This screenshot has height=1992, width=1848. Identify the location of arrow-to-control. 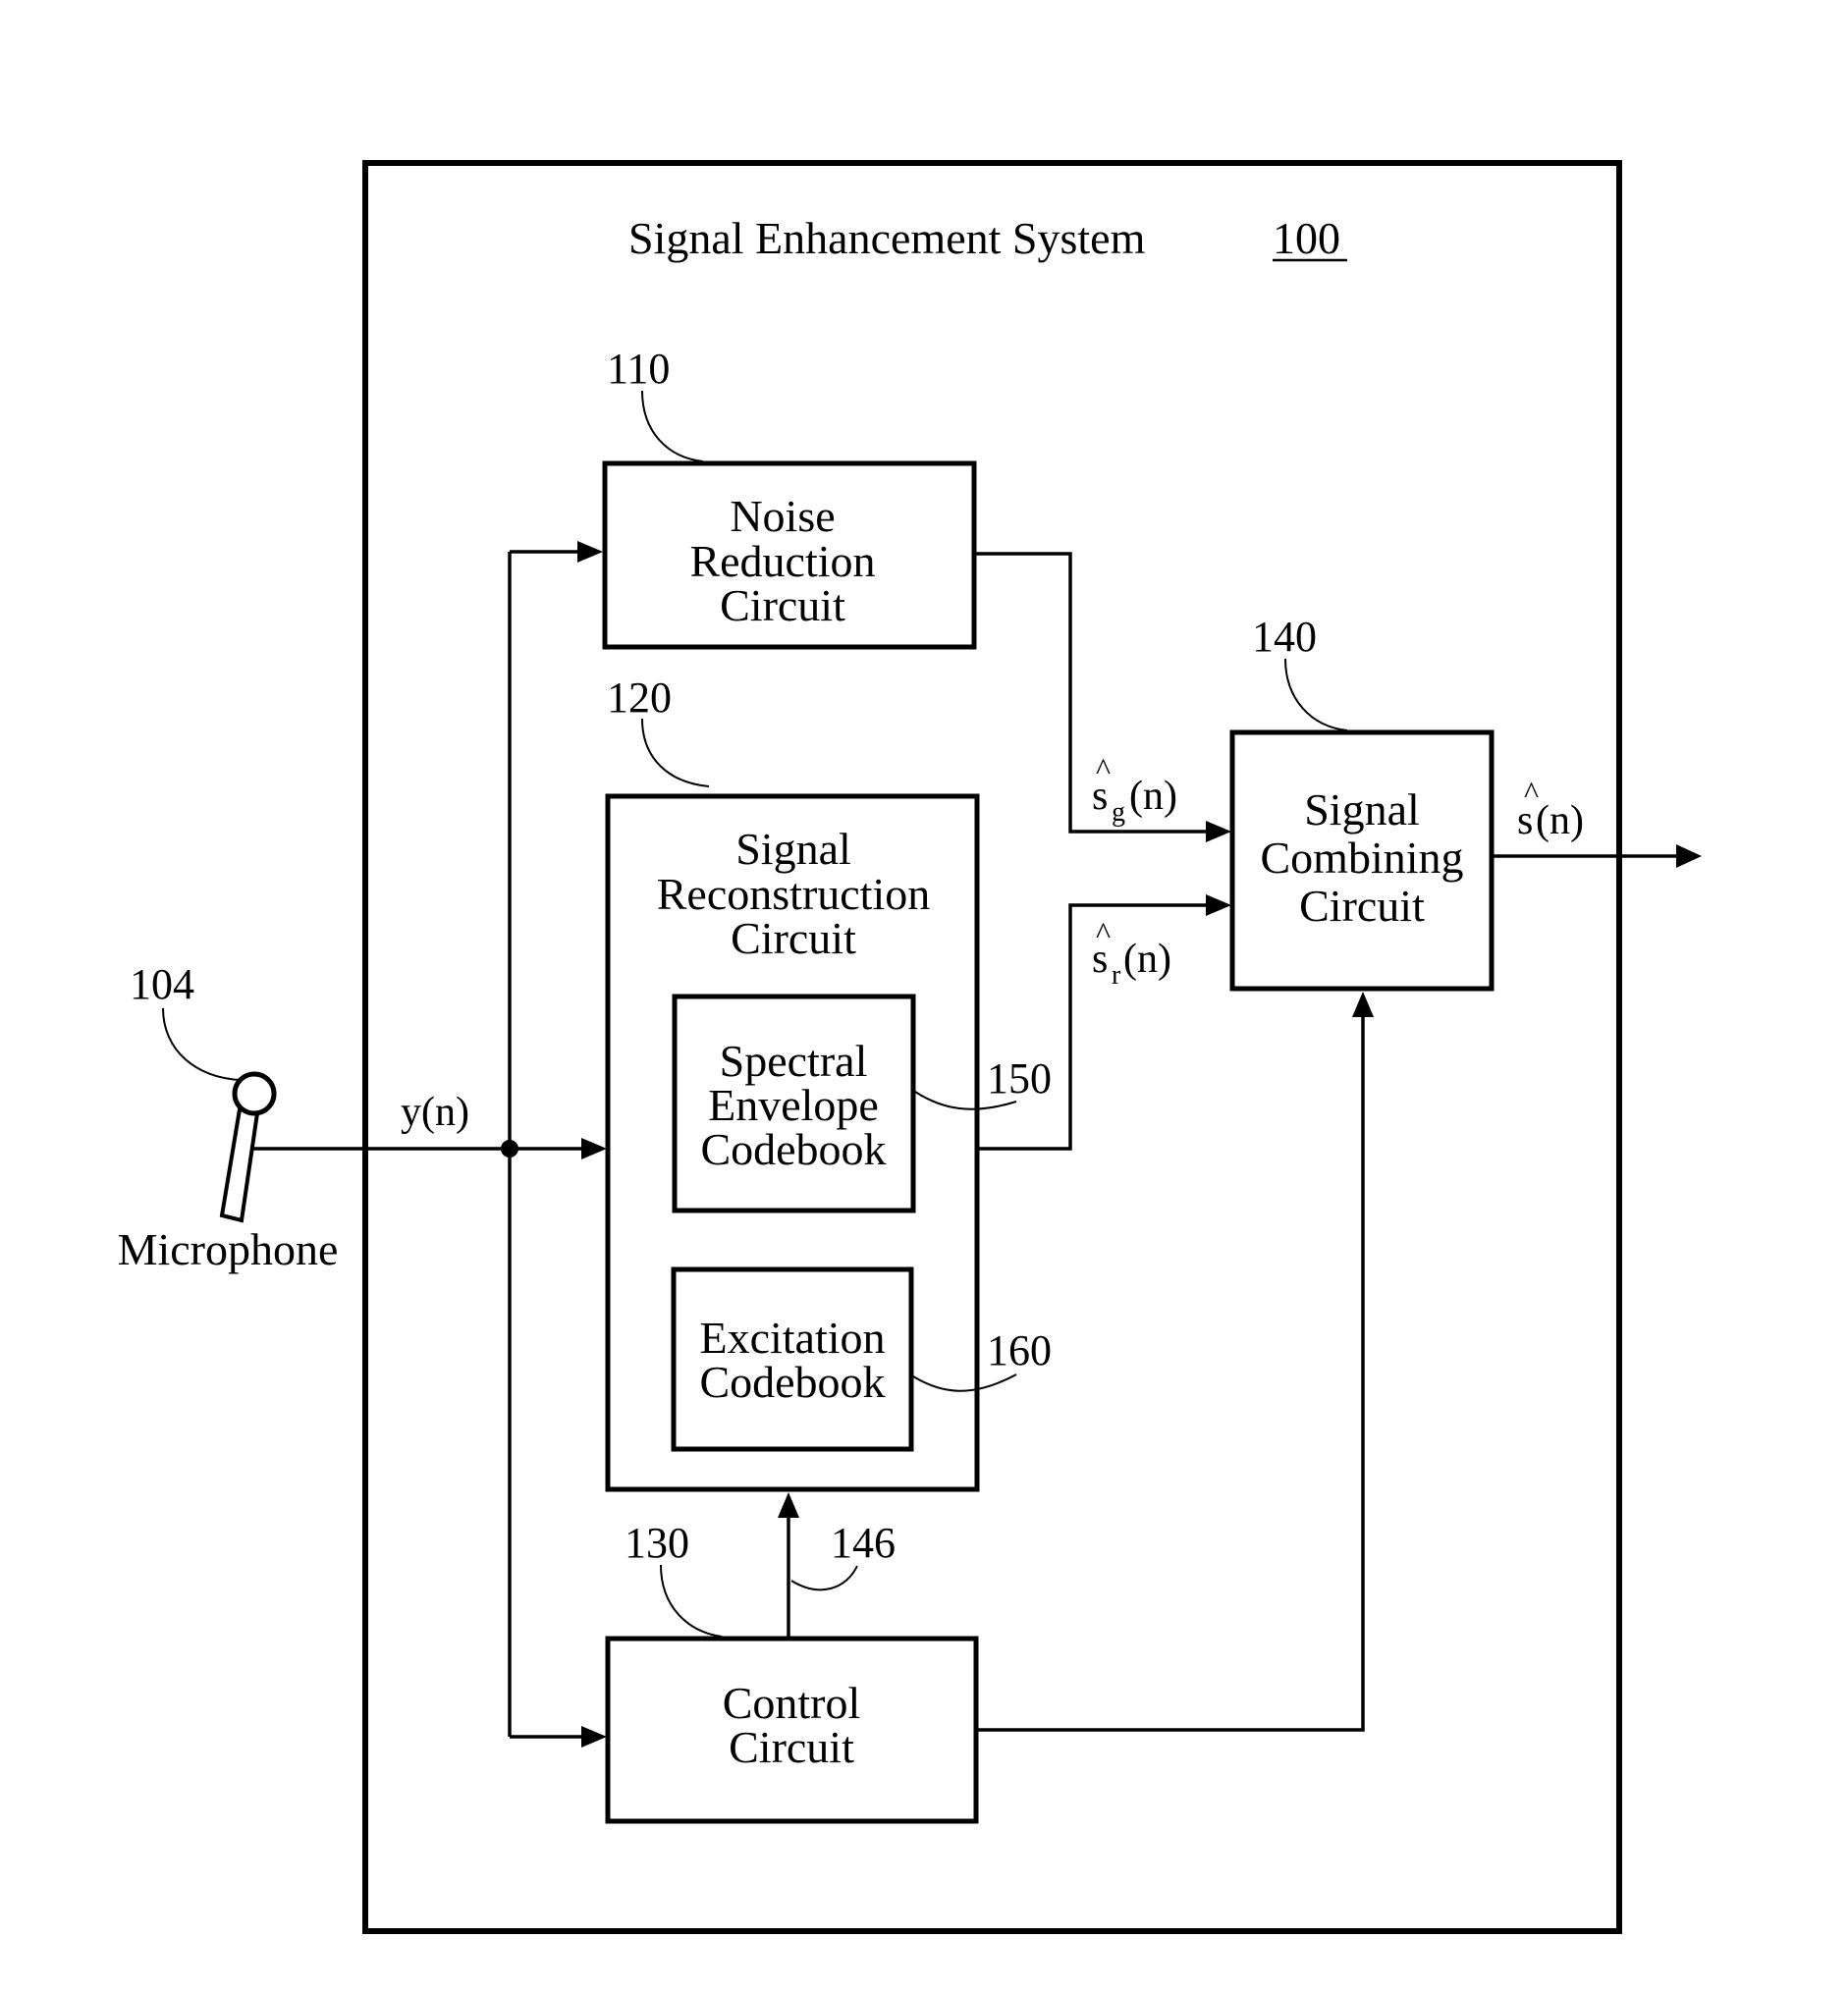
(594, 1737).